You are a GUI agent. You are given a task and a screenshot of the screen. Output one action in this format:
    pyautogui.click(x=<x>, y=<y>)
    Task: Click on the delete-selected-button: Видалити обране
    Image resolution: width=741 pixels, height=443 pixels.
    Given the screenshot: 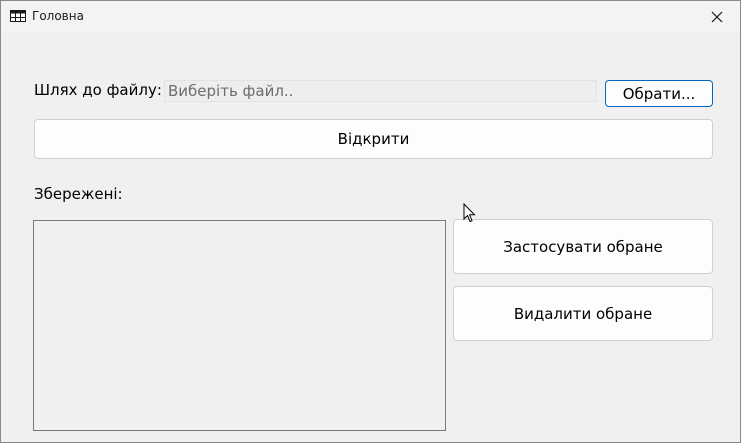 What is the action you would take?
    pyautogui.click(x=583, y=313)
    